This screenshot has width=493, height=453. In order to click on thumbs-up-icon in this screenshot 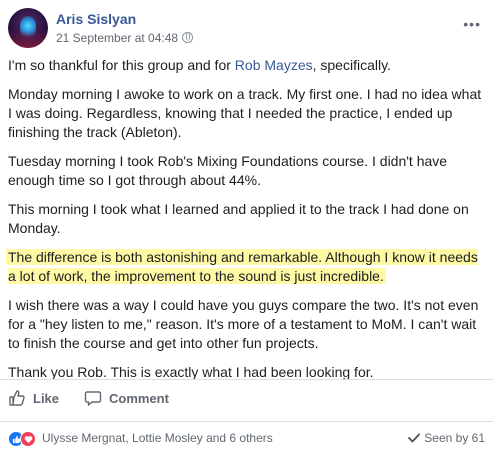, I will do `click(17, 398)`.